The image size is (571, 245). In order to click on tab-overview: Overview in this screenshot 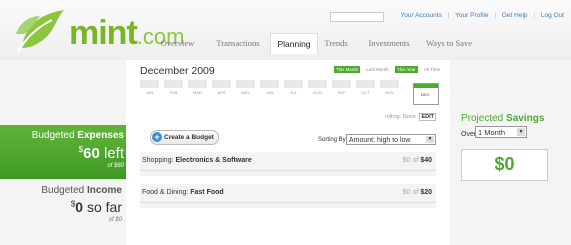, I will do `click(177, 43)`.